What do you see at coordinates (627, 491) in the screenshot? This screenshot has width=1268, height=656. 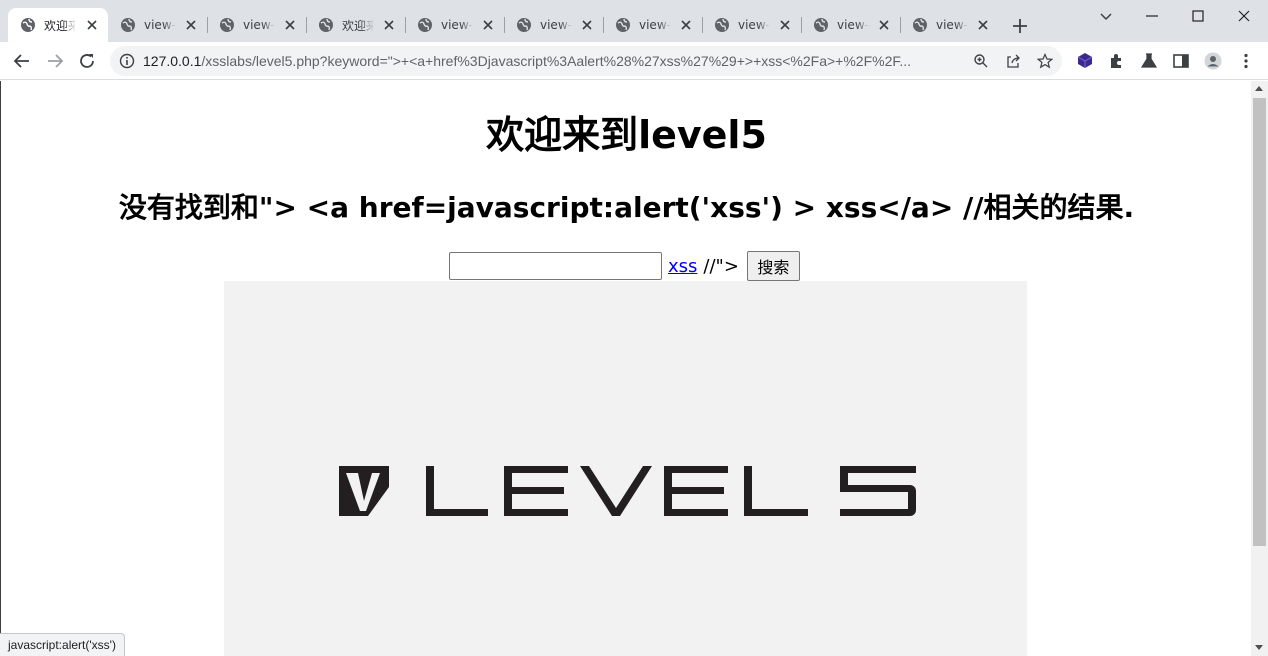 I see `level5-logo` at bounding box center [627, 491].